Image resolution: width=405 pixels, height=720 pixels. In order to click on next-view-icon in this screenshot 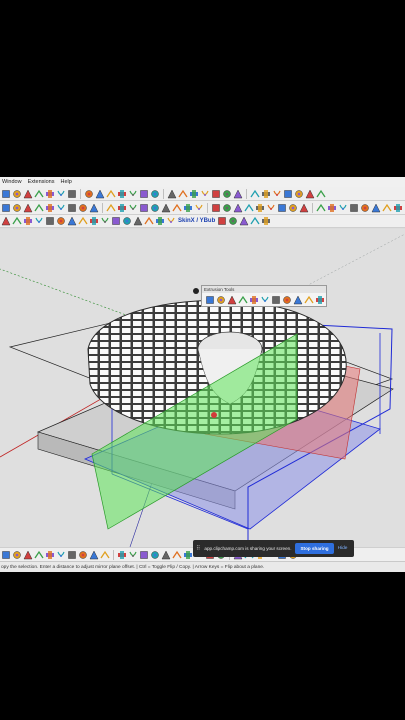, I will do `click(61, 194)`.